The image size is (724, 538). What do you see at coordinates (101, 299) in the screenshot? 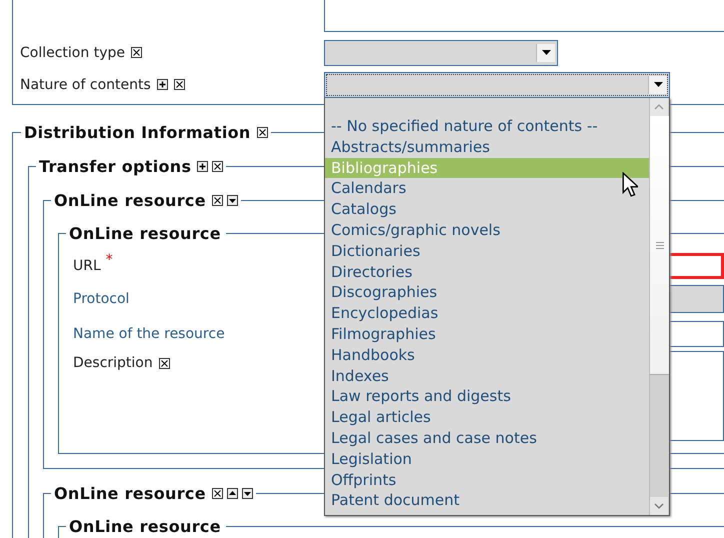
I see `field-label: Protocol` at bounding box center [101, 299].